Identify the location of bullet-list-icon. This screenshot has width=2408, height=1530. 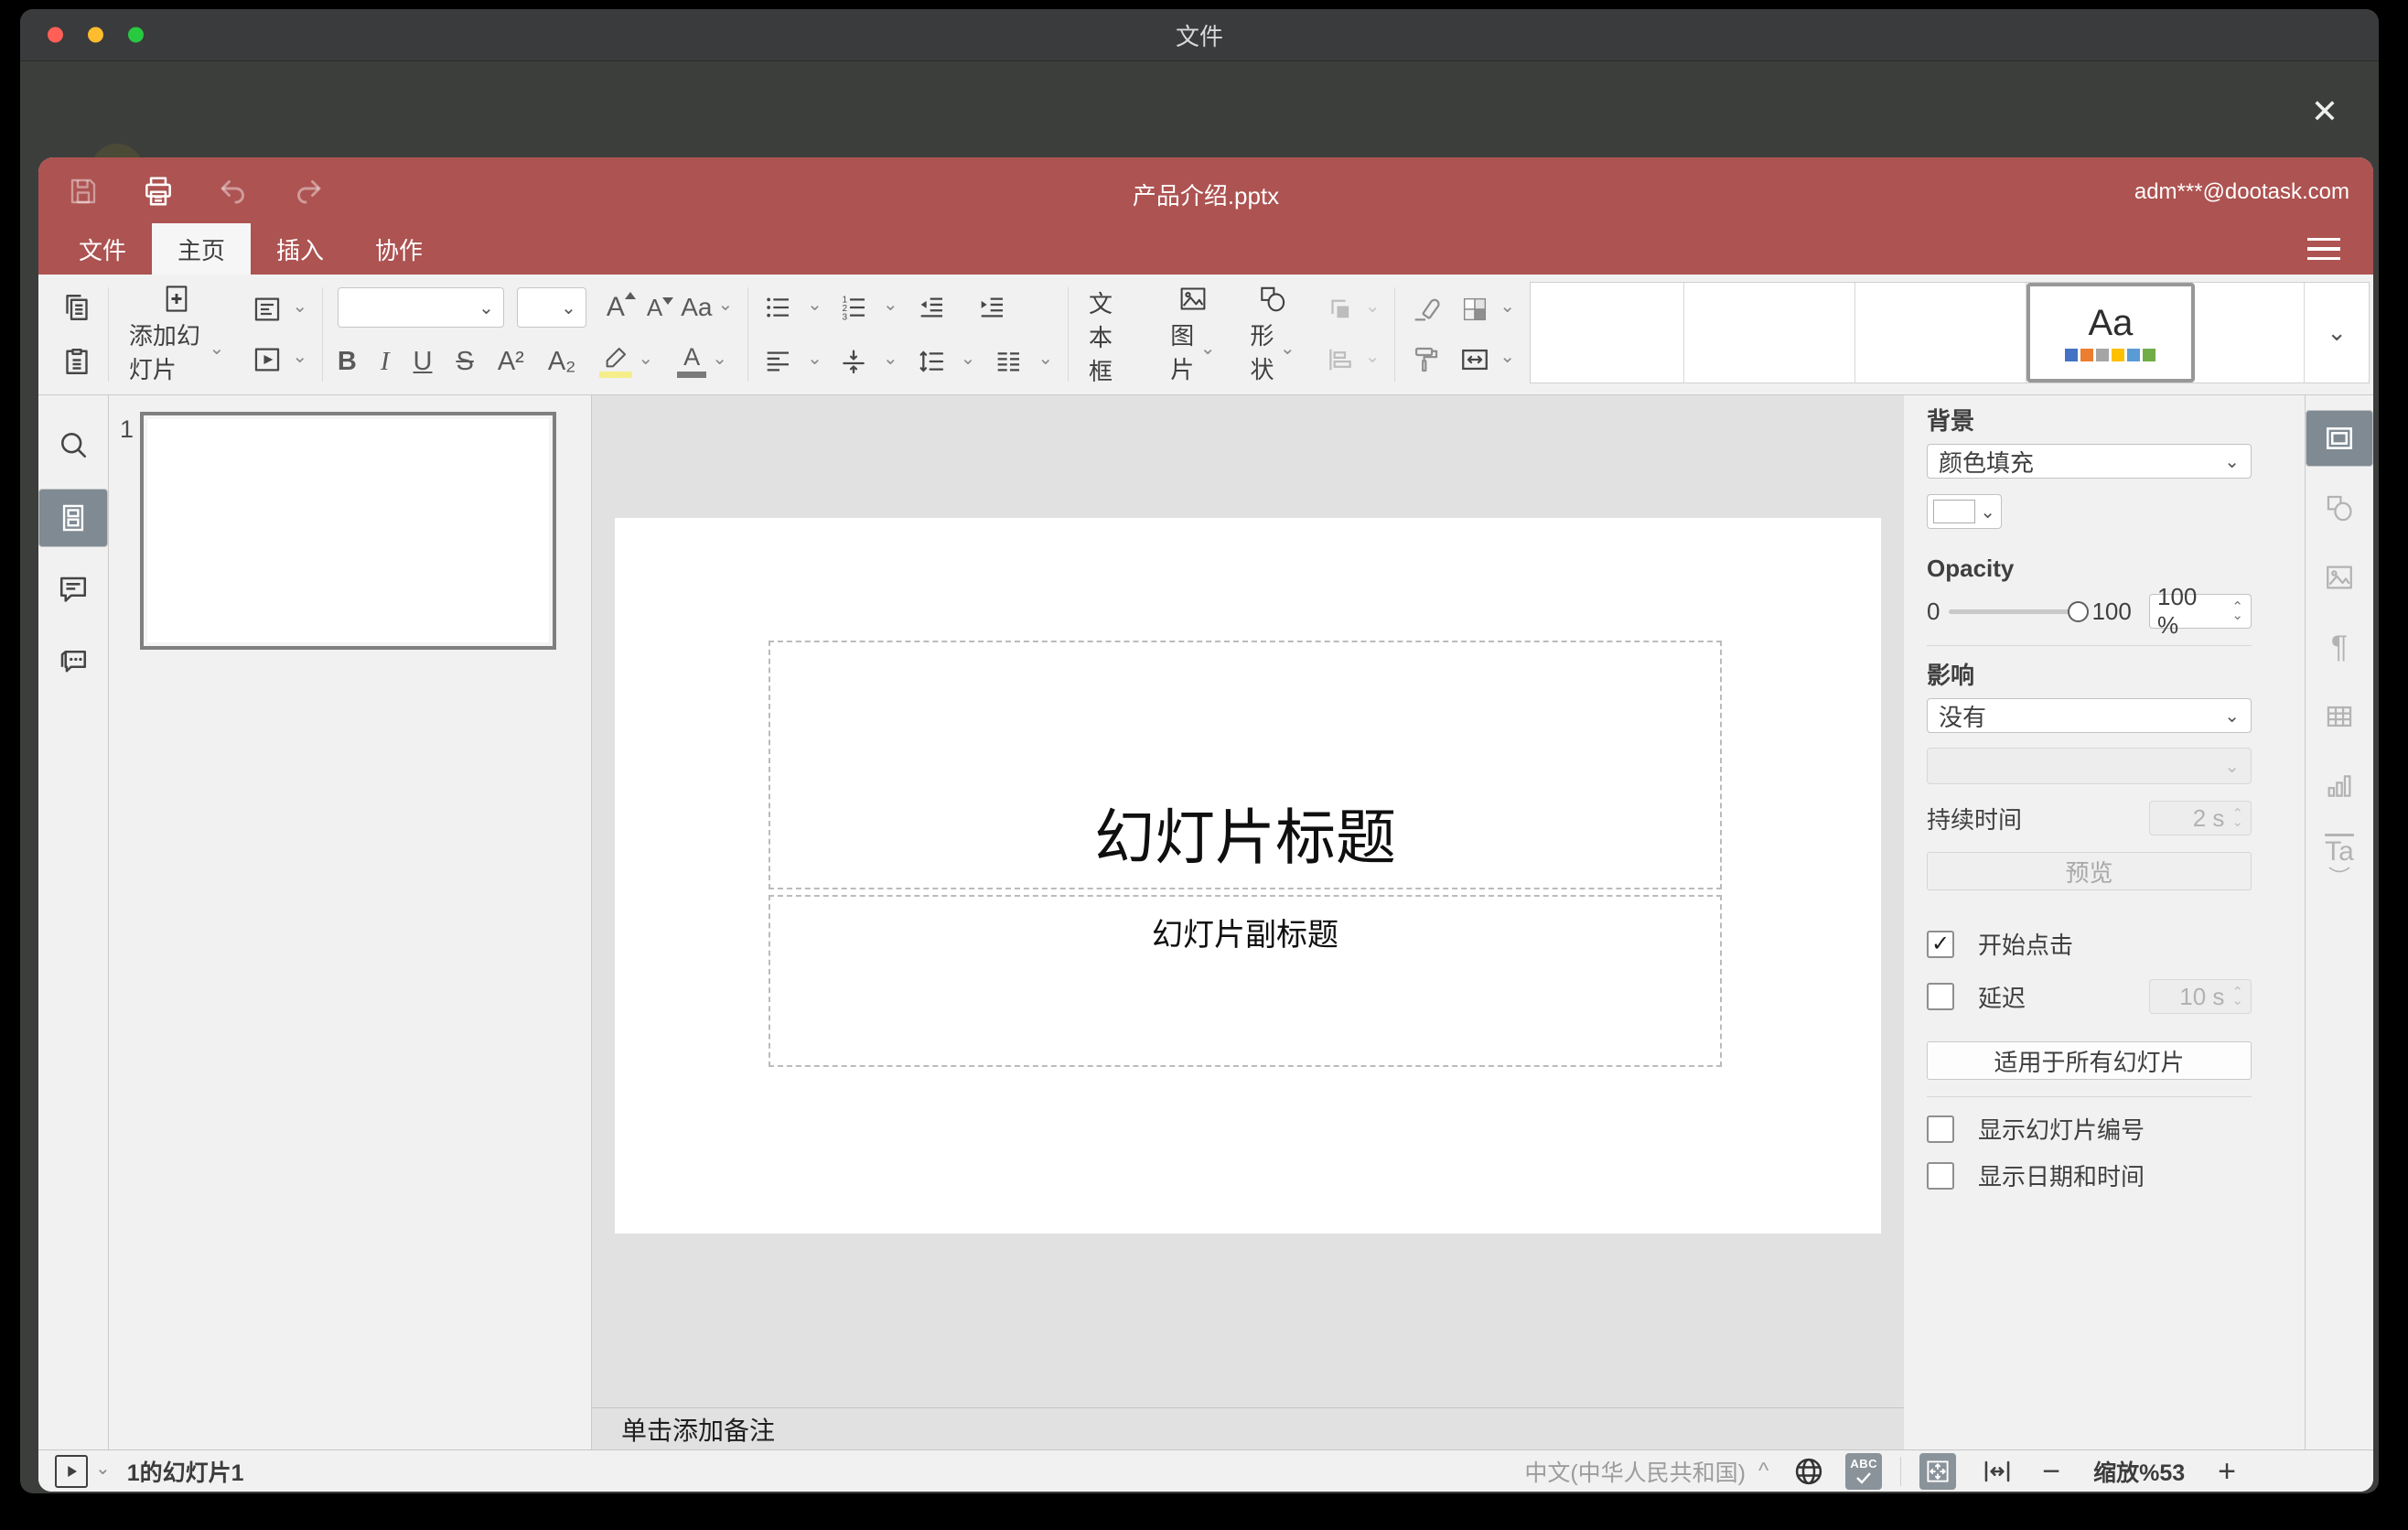
(777, 307).